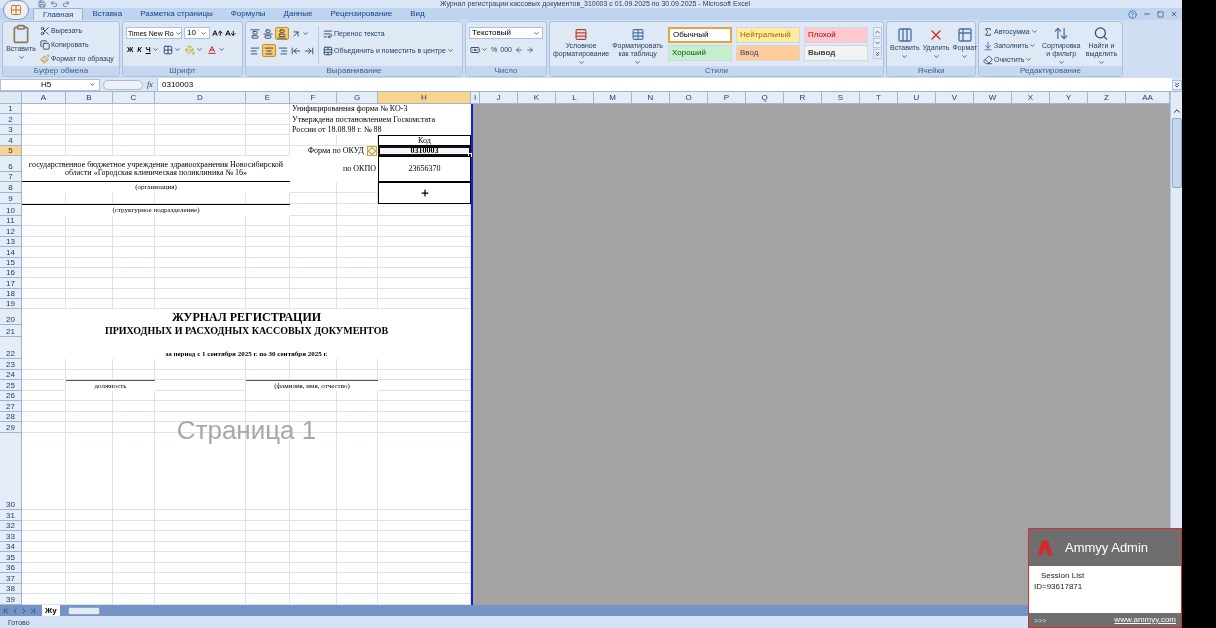 The height and width of the screenshot is (628, 1216). What do you see at coordinates (417, 14) in the screenshot?
I see `ribbon-tab: Вид` at bounding box center [417, 14].